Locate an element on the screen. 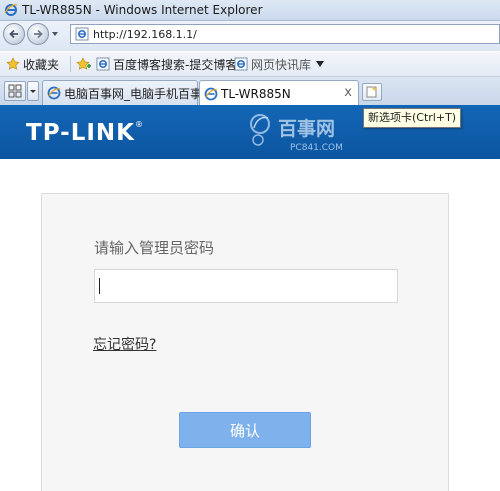 The image size is (500, 491). title-bar: TL-WR885N - Windows Internet Explorer is located at coordinates (250, 10).